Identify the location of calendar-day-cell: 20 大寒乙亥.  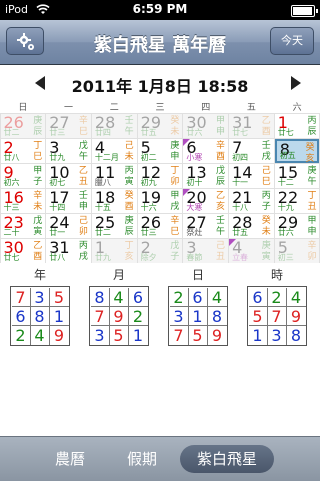
(206, 200).